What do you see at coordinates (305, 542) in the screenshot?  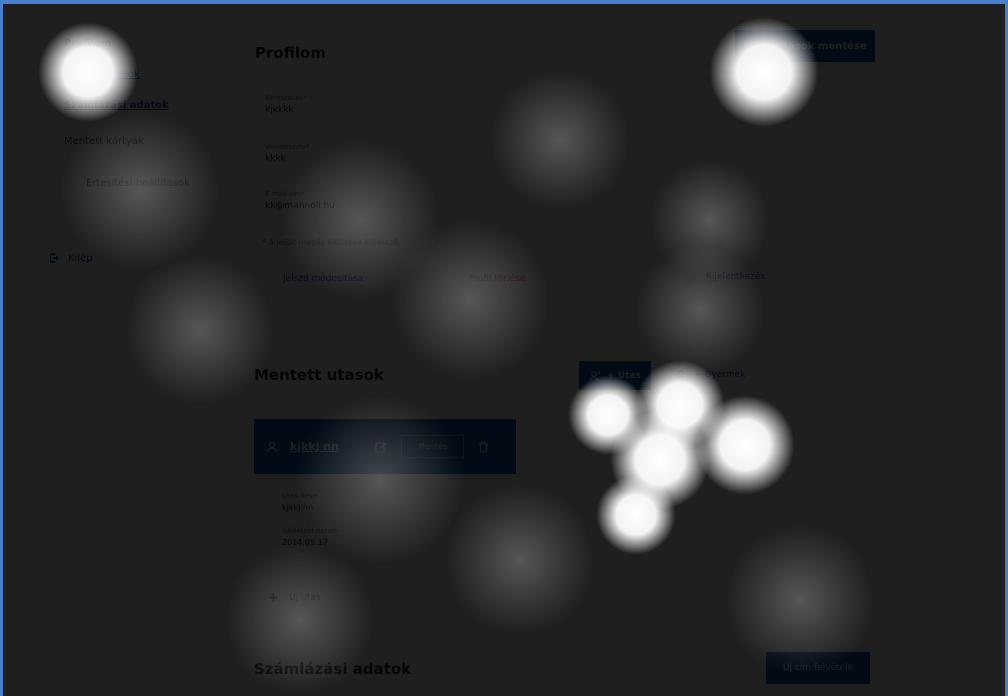 I see `passenger-birthdate-value: 2014.05.17` at bounding box center [305, 542].